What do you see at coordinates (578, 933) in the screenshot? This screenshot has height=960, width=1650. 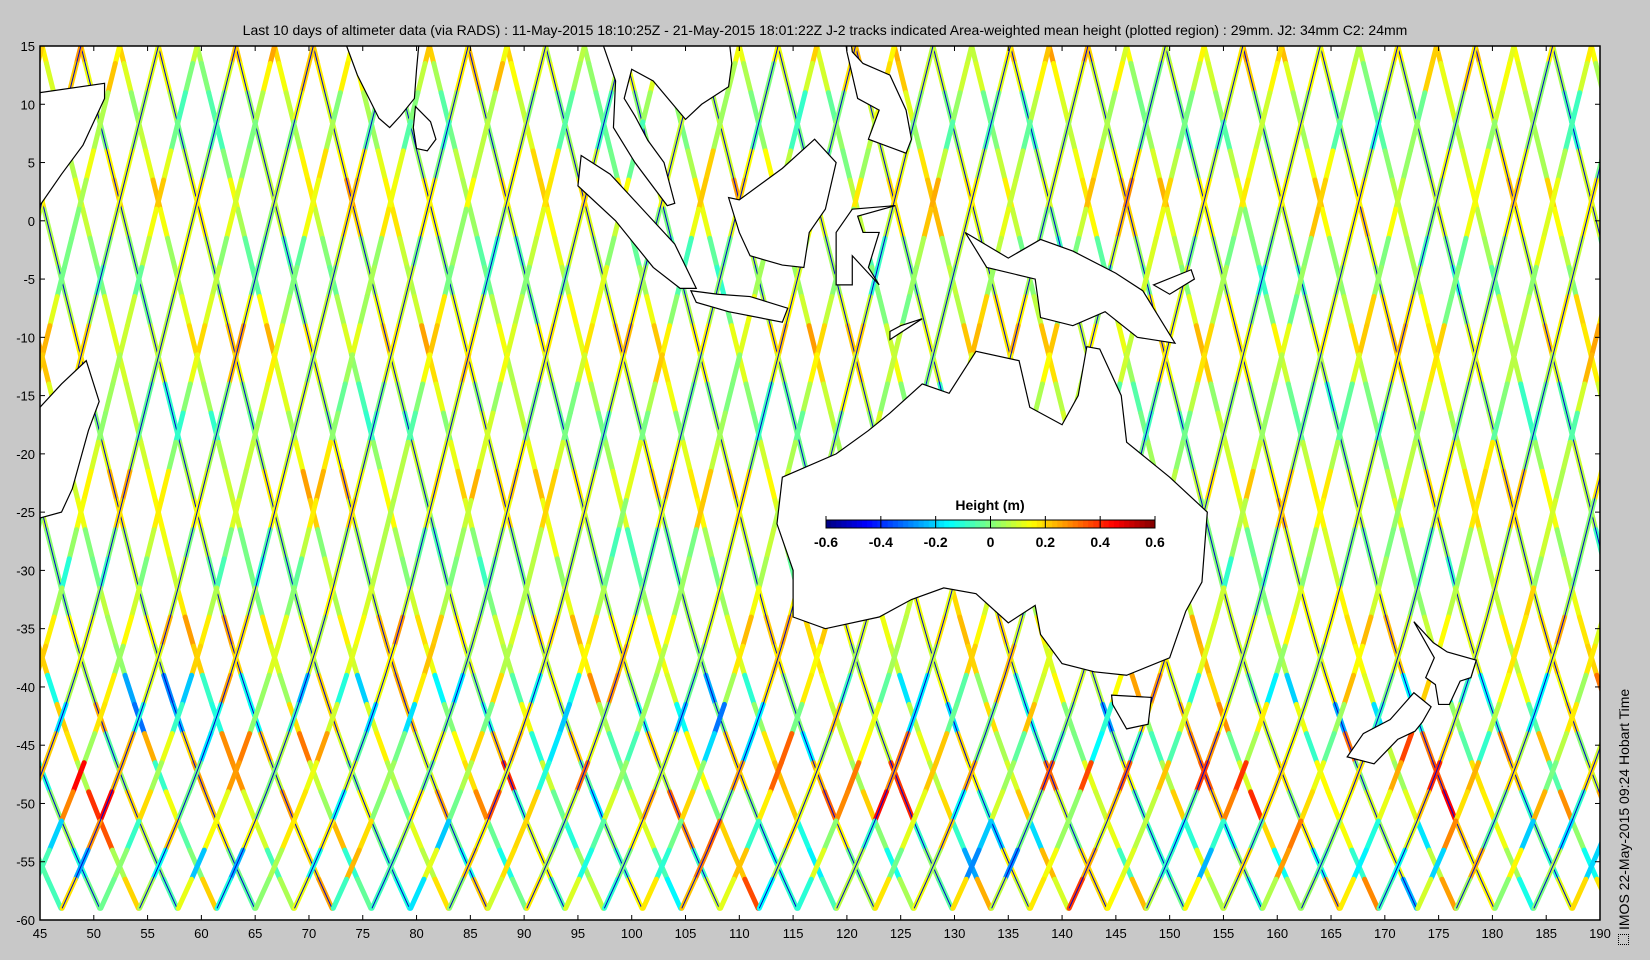 I see `x-tick-label: 95` at bounding box center [578, 933].